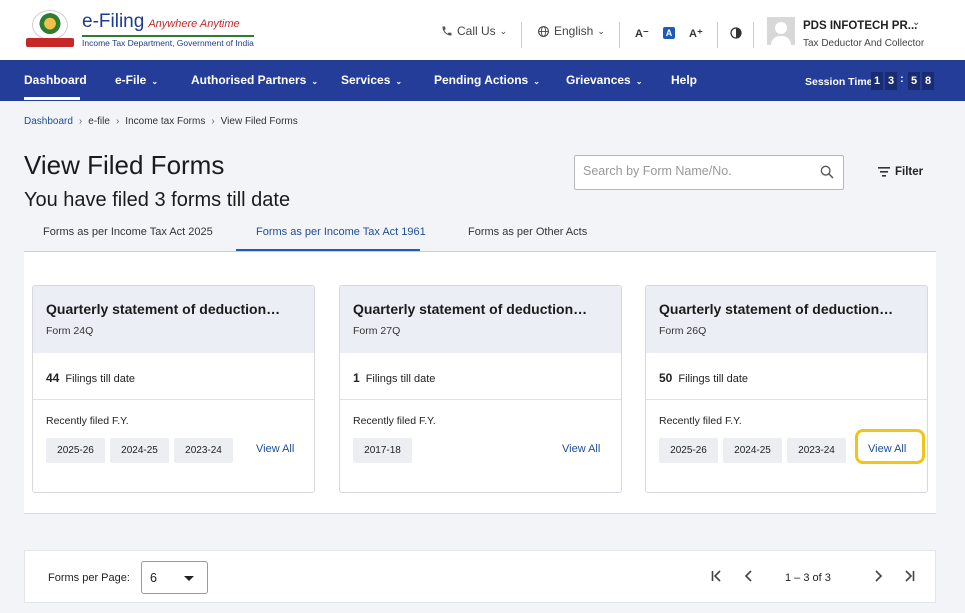 This screenshot has width=965, height=613. I want to click on page-range: 1 – 3 of 3, so click(808, 578).